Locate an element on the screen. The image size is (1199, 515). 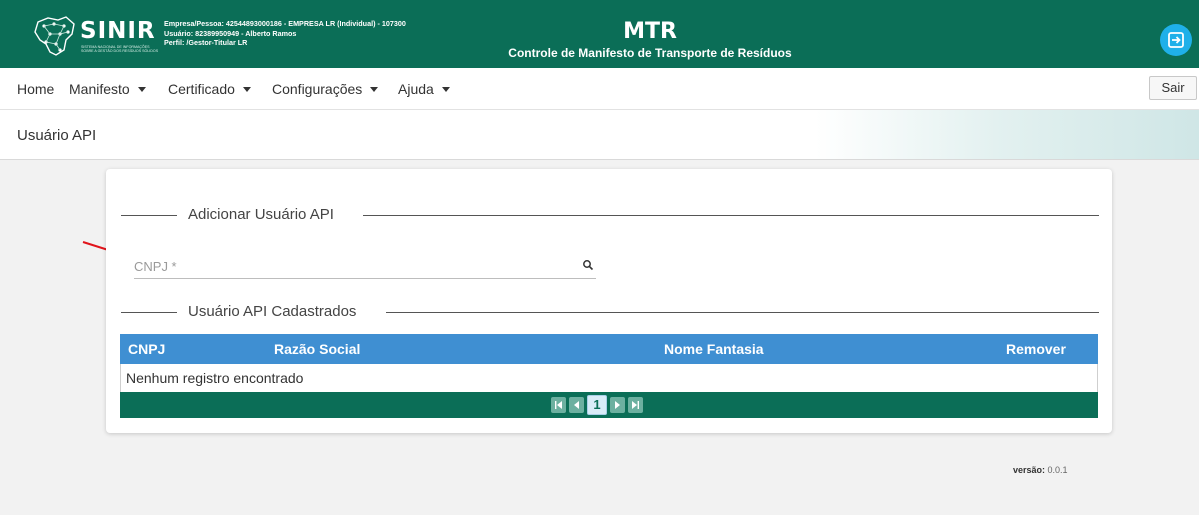
menu-home: Home is located at coordinates (35, 89).